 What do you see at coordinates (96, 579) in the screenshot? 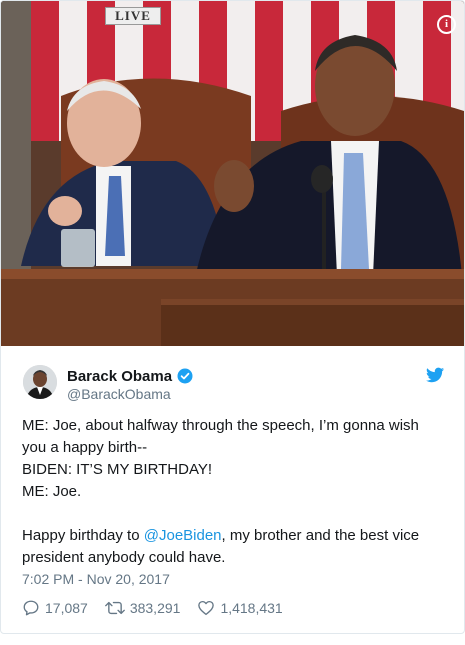
I see `tweet-timestamp: 7:02 PM - Nov 20, 2017` at bounding box center [96, 579].